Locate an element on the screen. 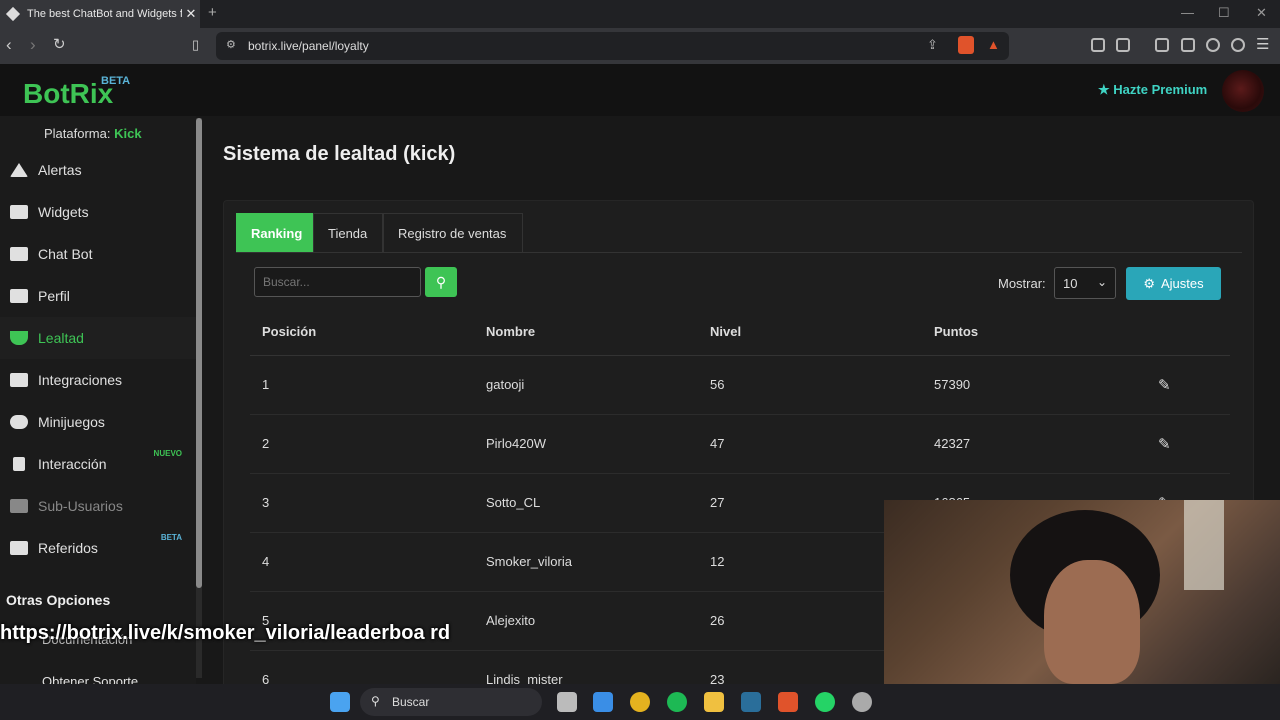 The width and height of the screenshot is (1280, 720). windows-start-icon is located at coordinates (340, 702).